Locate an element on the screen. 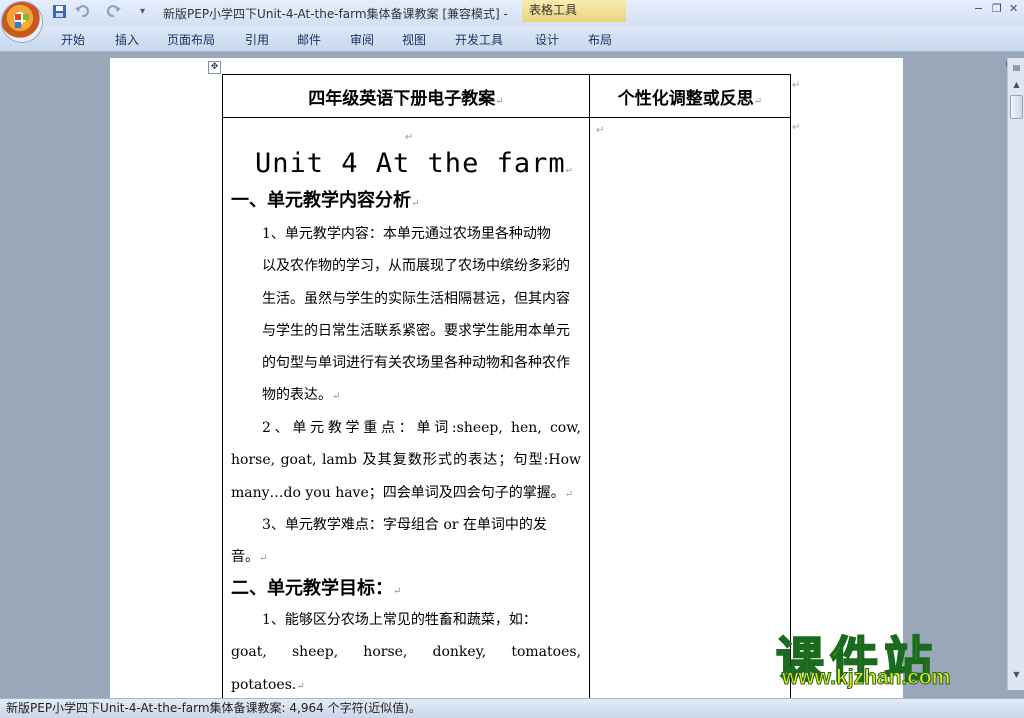 This screenshot has height=718, width=1024. header-cell-reflection: 个性化调整或反思↵ is located at coordinates (690, 96).